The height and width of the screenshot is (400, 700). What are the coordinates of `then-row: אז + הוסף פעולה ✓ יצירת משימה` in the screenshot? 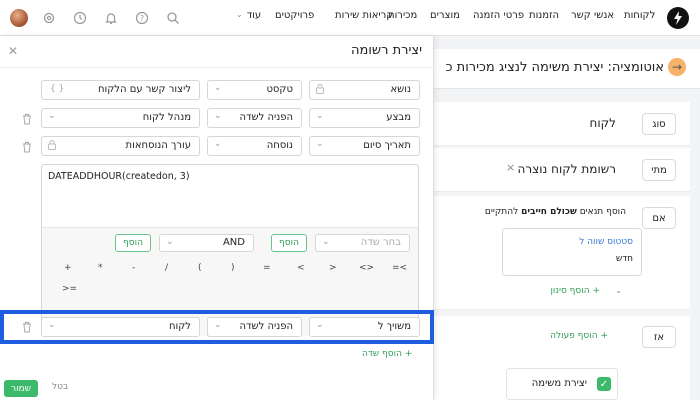 It's located at (562, 358).